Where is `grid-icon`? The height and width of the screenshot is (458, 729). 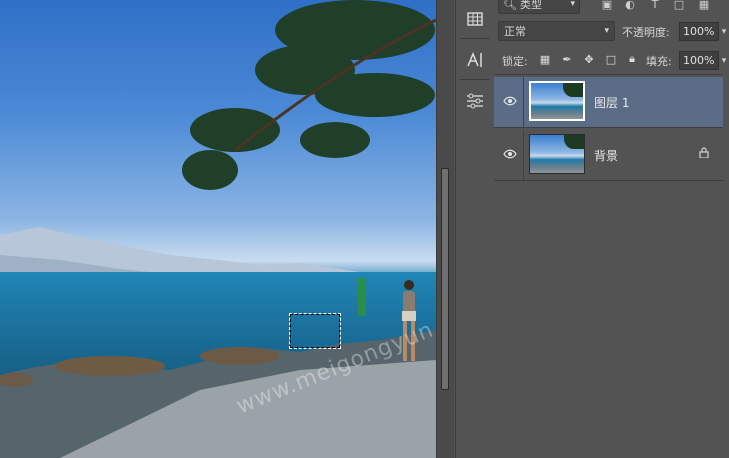
grid-icon is located at coordinates (475, 19).